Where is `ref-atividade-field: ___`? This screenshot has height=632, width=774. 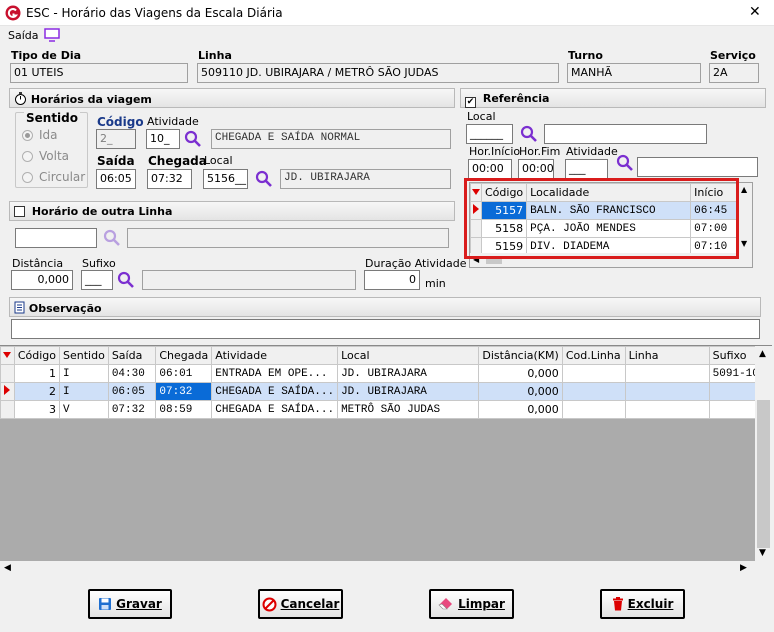 ref-atividade-field: ___ is located at coordinates (586, 169).